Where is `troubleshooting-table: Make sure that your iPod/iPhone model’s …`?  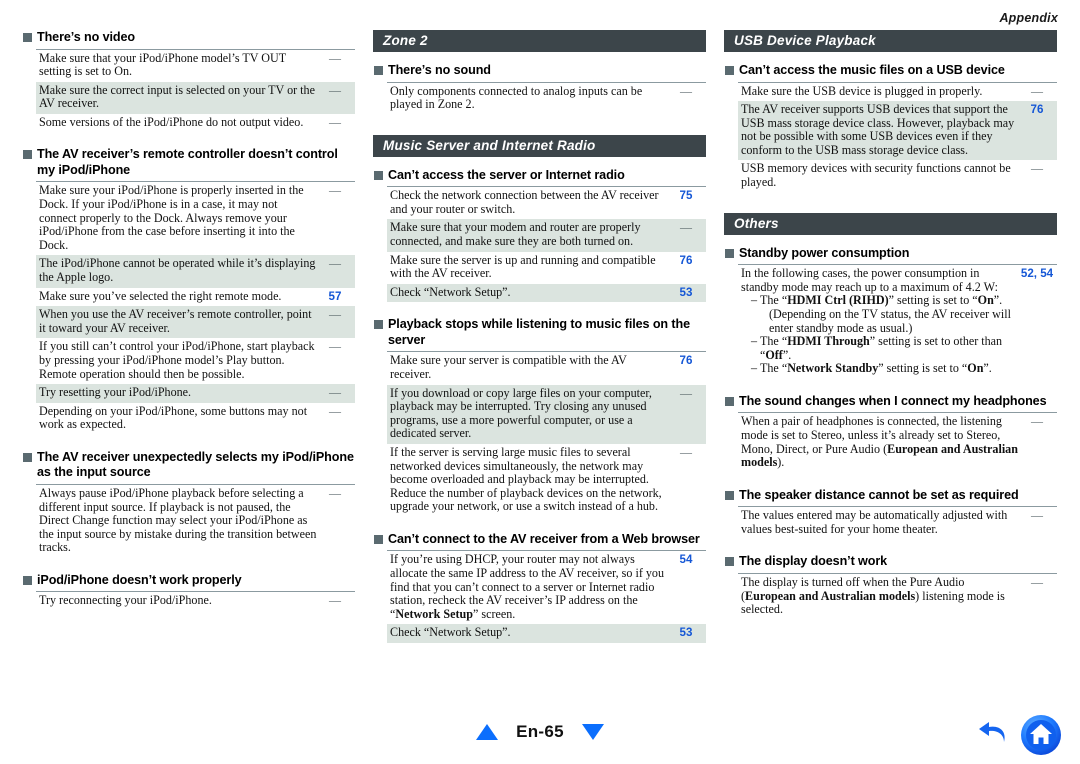 troubleshooting-table: Make sure that your iPod/iPhone model’s … is located at coordinates (195, 90).